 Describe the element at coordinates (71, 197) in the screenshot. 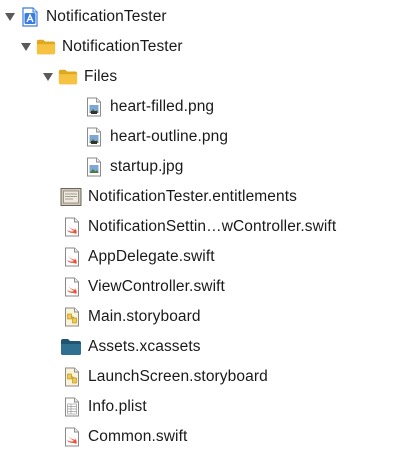

I see `entitlements-file-icon` at that location.